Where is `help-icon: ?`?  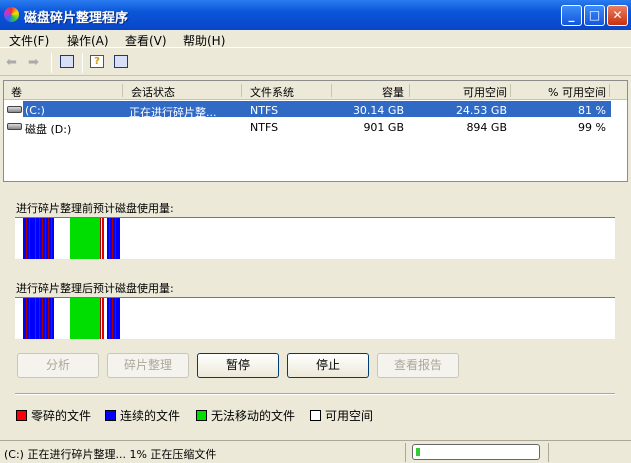 help-icon: ? is located at coordinates (97, 61).